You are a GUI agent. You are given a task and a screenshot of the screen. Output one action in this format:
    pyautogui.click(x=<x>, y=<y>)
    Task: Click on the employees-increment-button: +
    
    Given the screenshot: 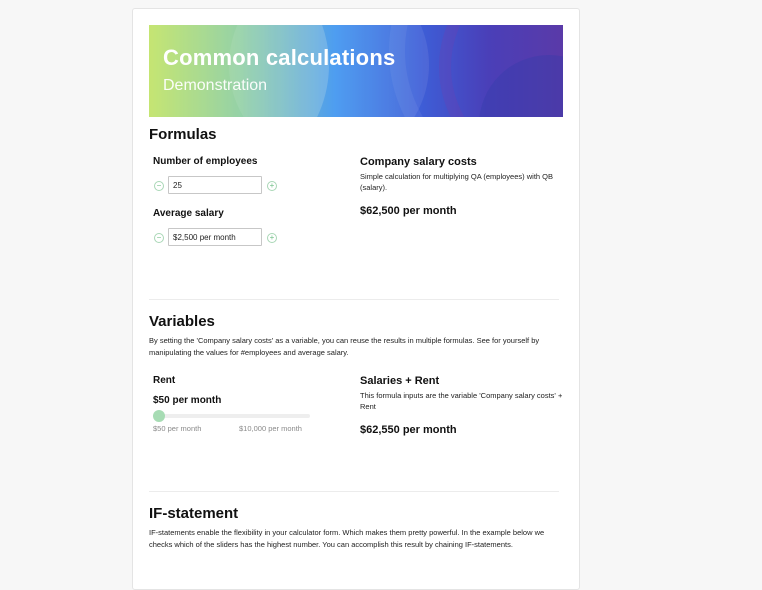 What is the action you would take?
    pyautogui.click(x=272, y=186)
    